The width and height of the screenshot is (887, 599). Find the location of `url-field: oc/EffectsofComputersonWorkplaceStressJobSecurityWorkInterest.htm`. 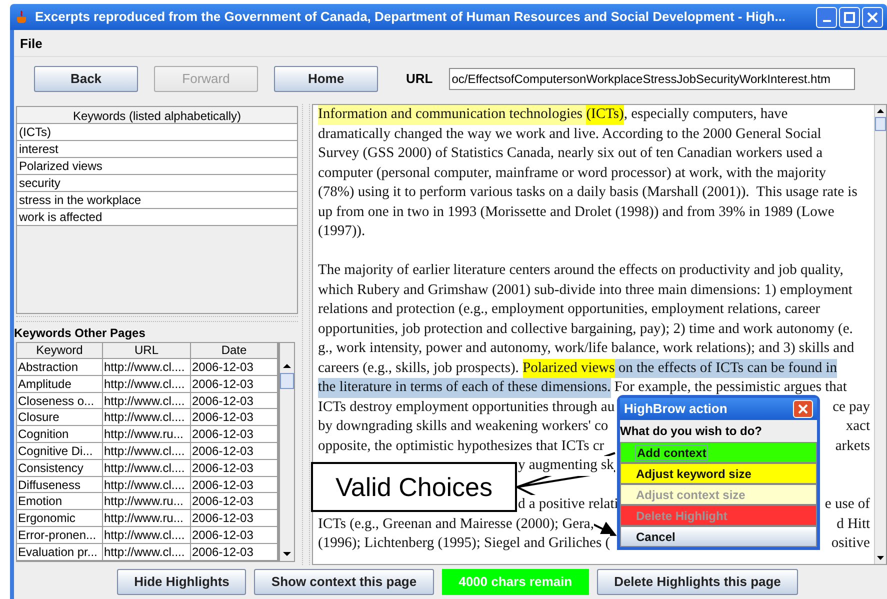

url-field: oc/EffectsofComputersonWorkplaceStressJobSecurityWorkInterest.htm is located at coordinates (651, 79).